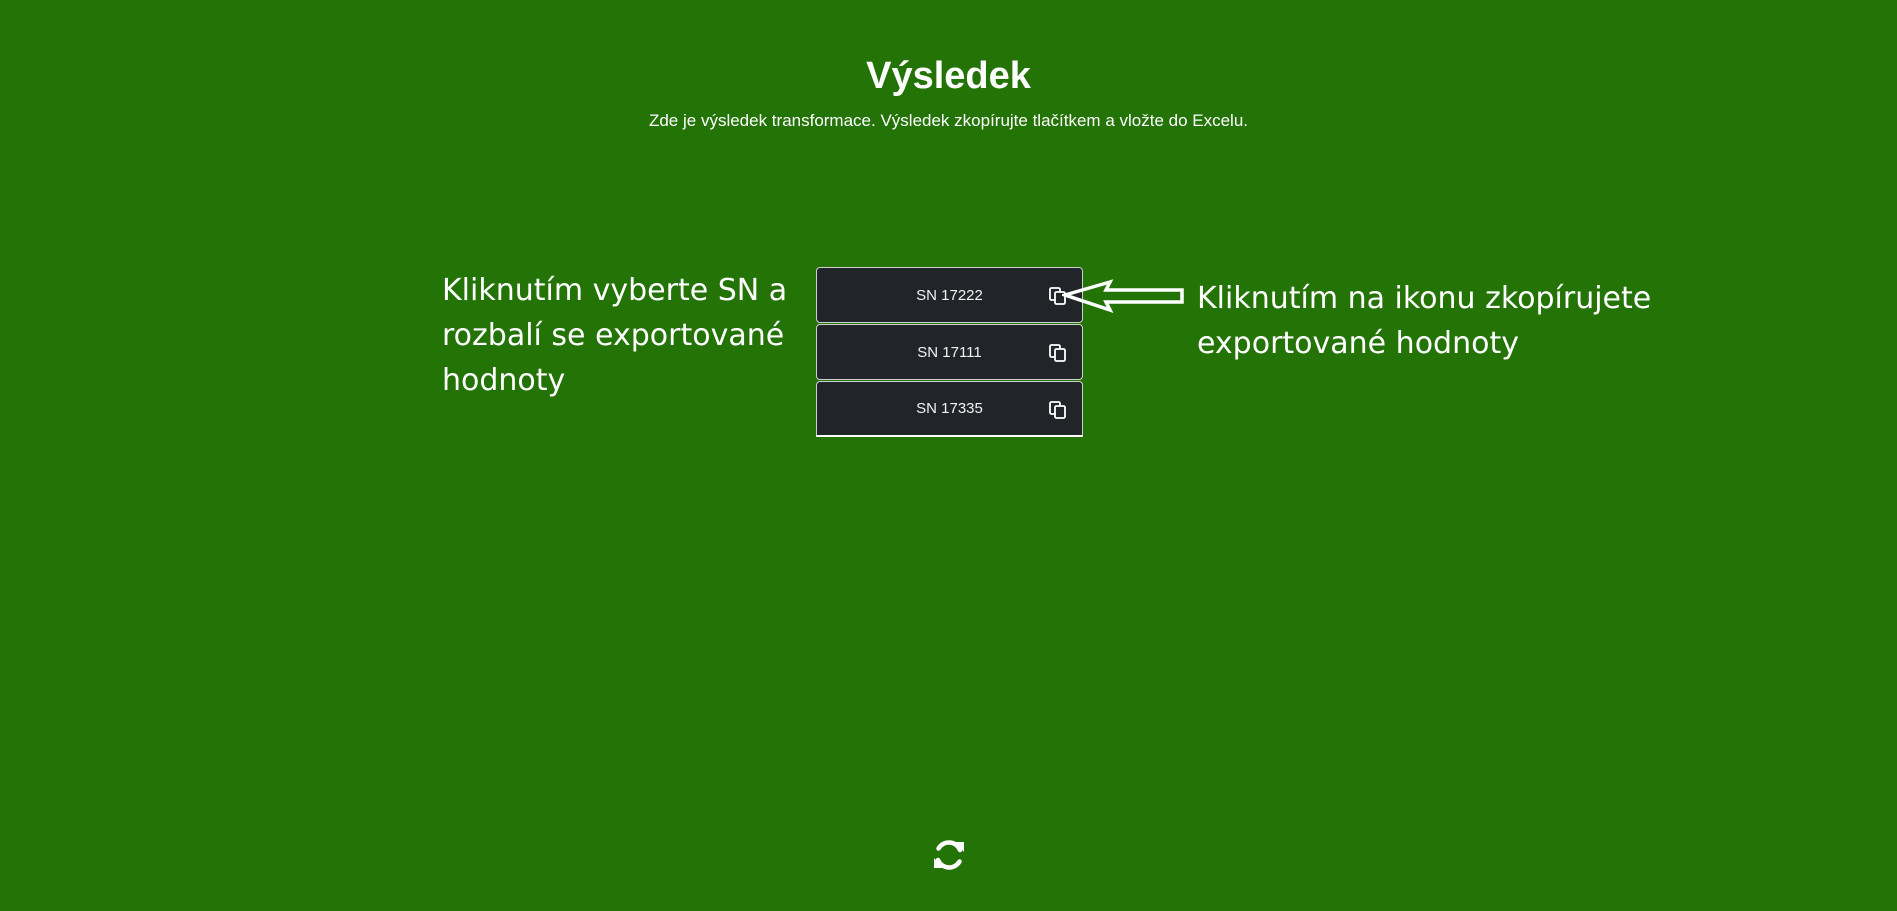  I want to click on annotation-line: rozbalí se exportované, so click(613, 335).